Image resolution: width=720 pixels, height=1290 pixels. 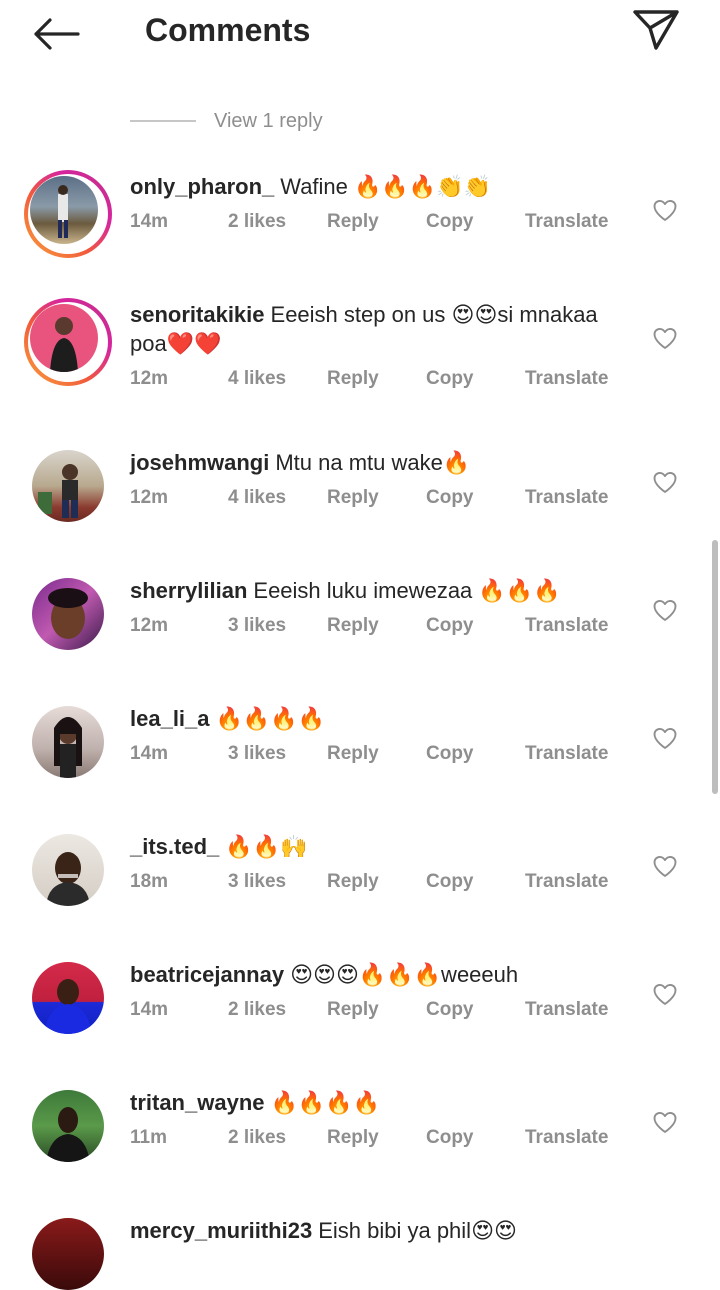 I want to click on comment-text: Wafine 🔥🔥🔥👏👏, so click(x=385, y=186).